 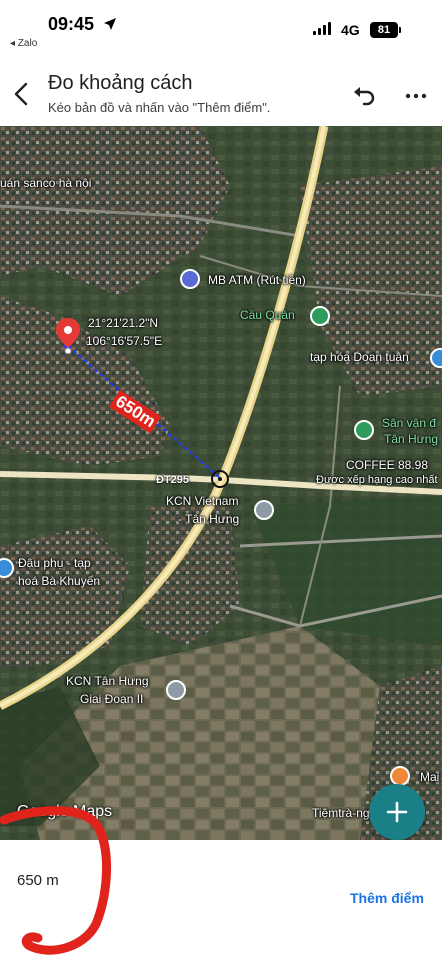 What do you see at coordinates (159, 107) in the screenshot?
I see `page-subtitle: Kéo bản đồ và nhấn vào "Thêm điểm".` at bounding box center [159, 107].